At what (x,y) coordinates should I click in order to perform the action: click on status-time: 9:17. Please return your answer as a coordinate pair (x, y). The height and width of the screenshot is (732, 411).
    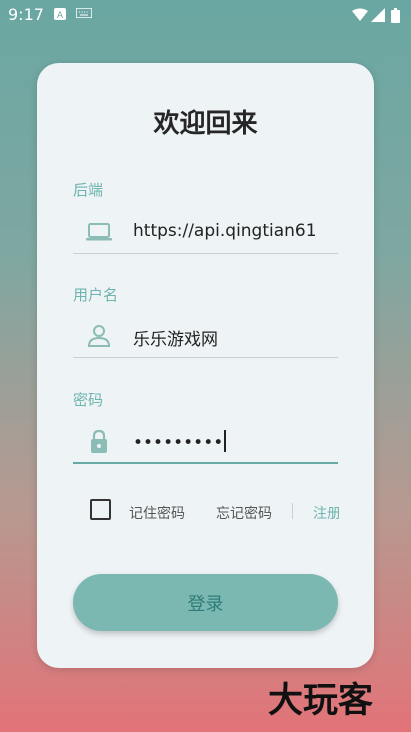
    Looking at the image, I should click on (26, 14).